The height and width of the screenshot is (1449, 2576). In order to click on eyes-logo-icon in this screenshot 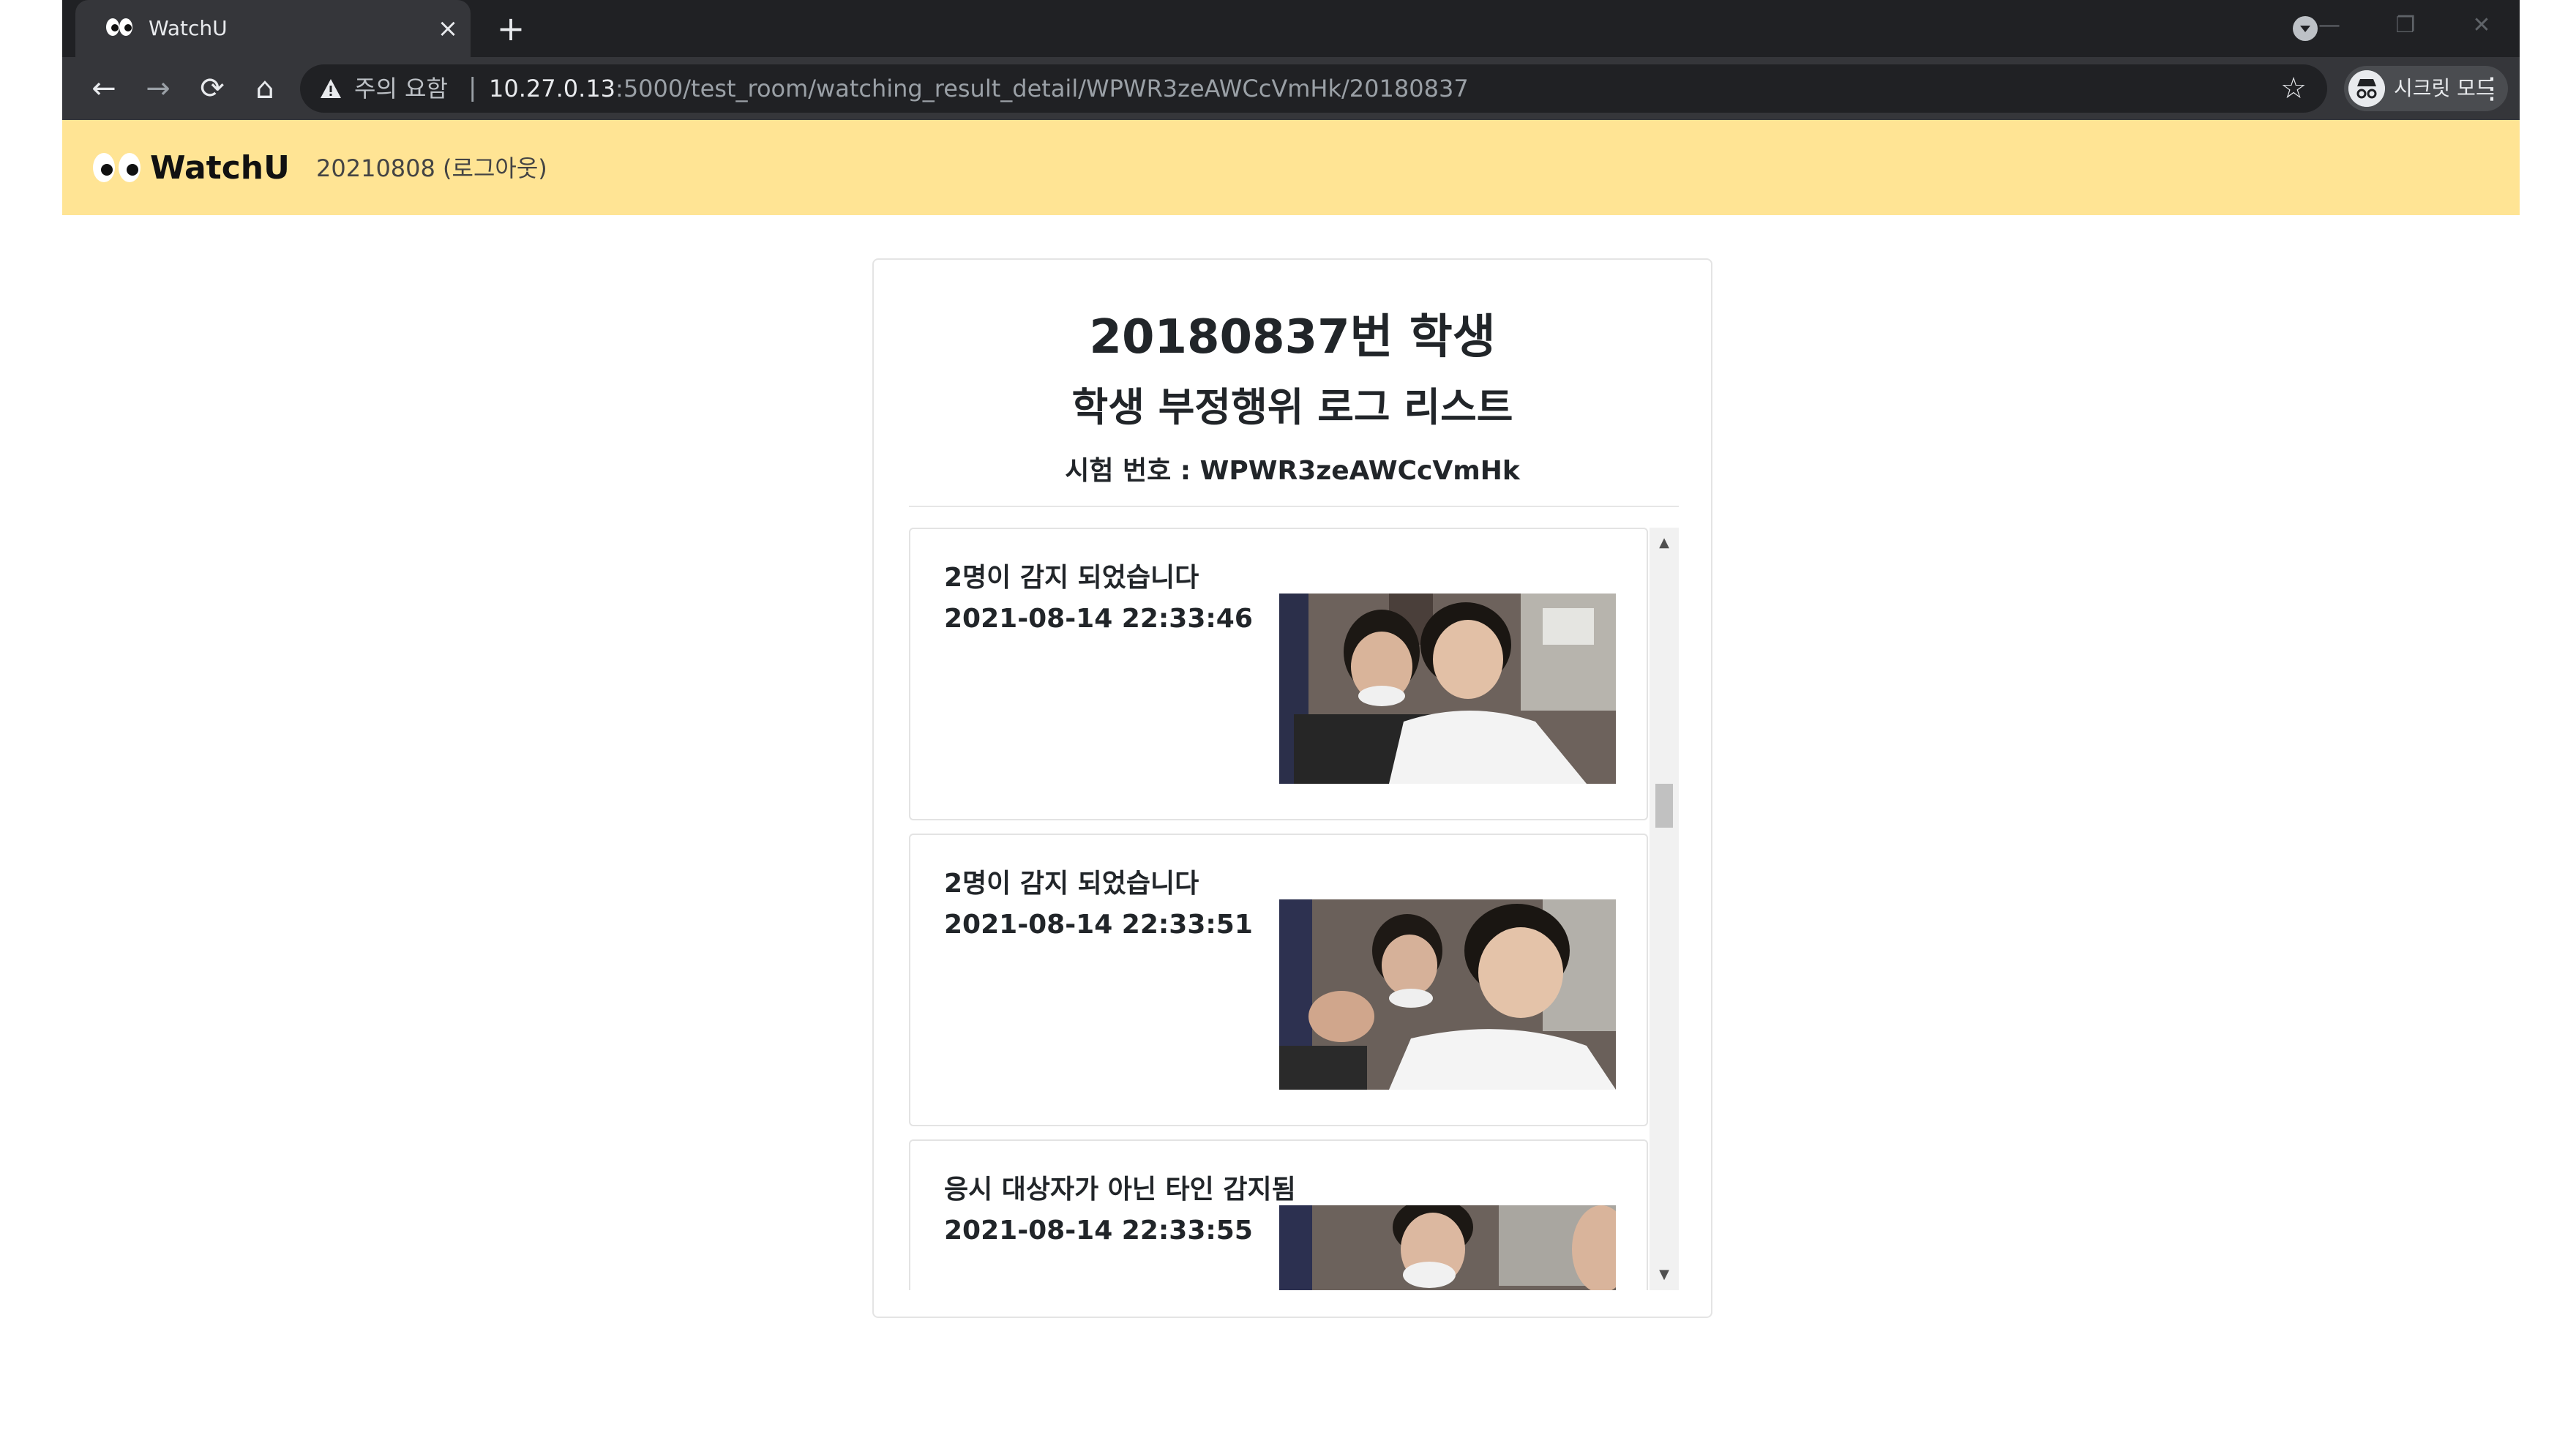, I will do `click(117, 167)`.